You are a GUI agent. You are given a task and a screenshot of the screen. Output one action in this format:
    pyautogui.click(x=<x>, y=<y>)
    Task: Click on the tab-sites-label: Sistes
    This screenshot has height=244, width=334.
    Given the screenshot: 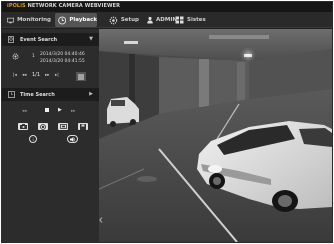 What is the action you would take?
    pyautogui.click(x=196, y=20)
    